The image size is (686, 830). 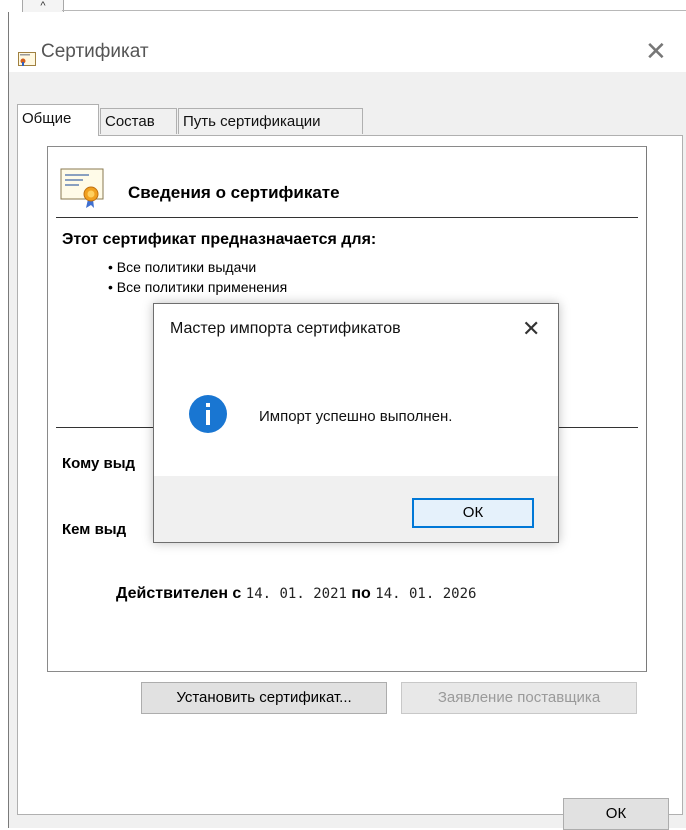 I want to click on top-strip, so click(x=343, y=5).